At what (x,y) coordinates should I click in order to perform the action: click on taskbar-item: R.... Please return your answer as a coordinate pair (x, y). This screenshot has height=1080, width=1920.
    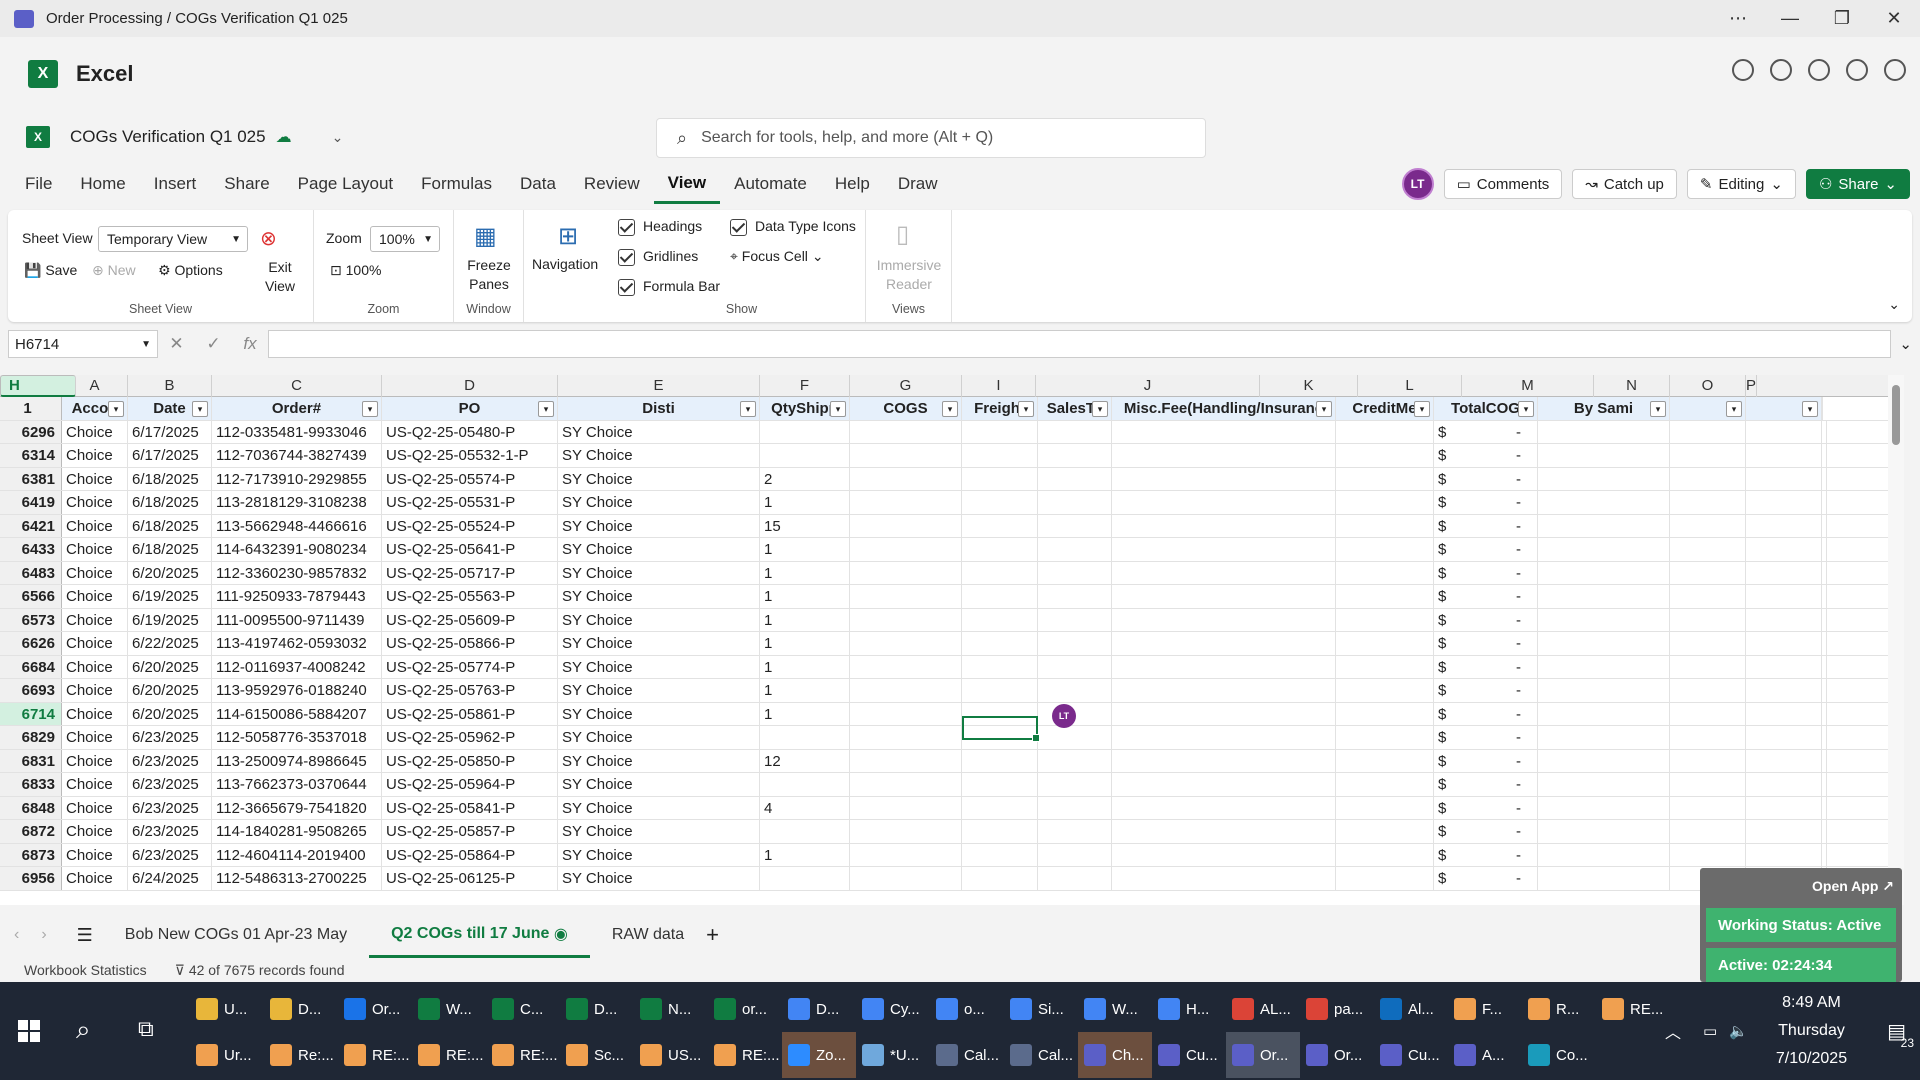
    Looking at the image, I should click on (1559, 1009).